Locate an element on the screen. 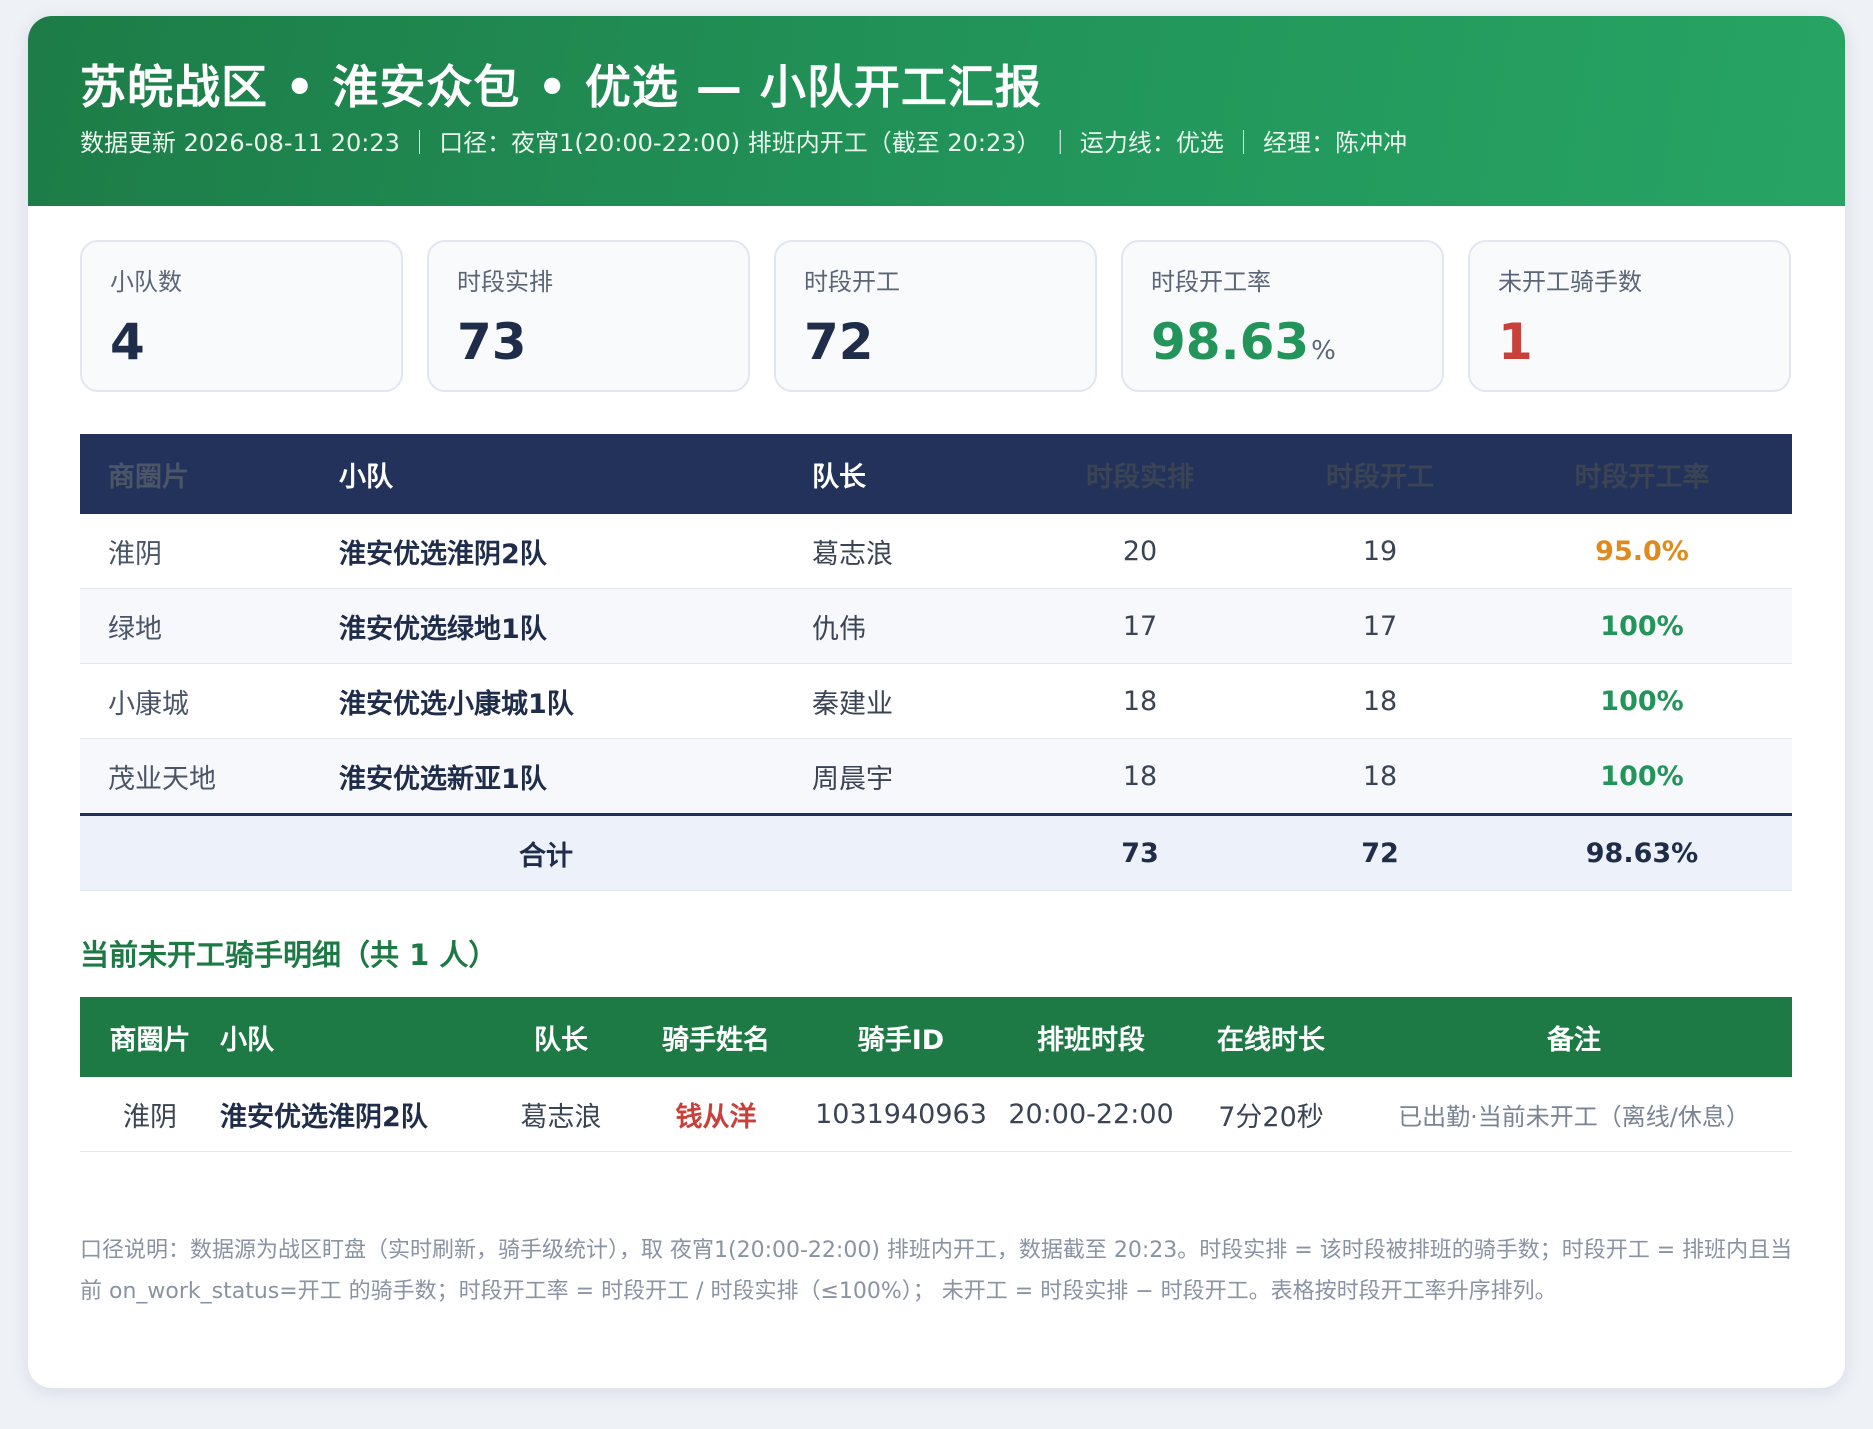 This screenshot has height=1429, width=1873. cell-rate: 95.0% is located at coordinates (1642, 551).